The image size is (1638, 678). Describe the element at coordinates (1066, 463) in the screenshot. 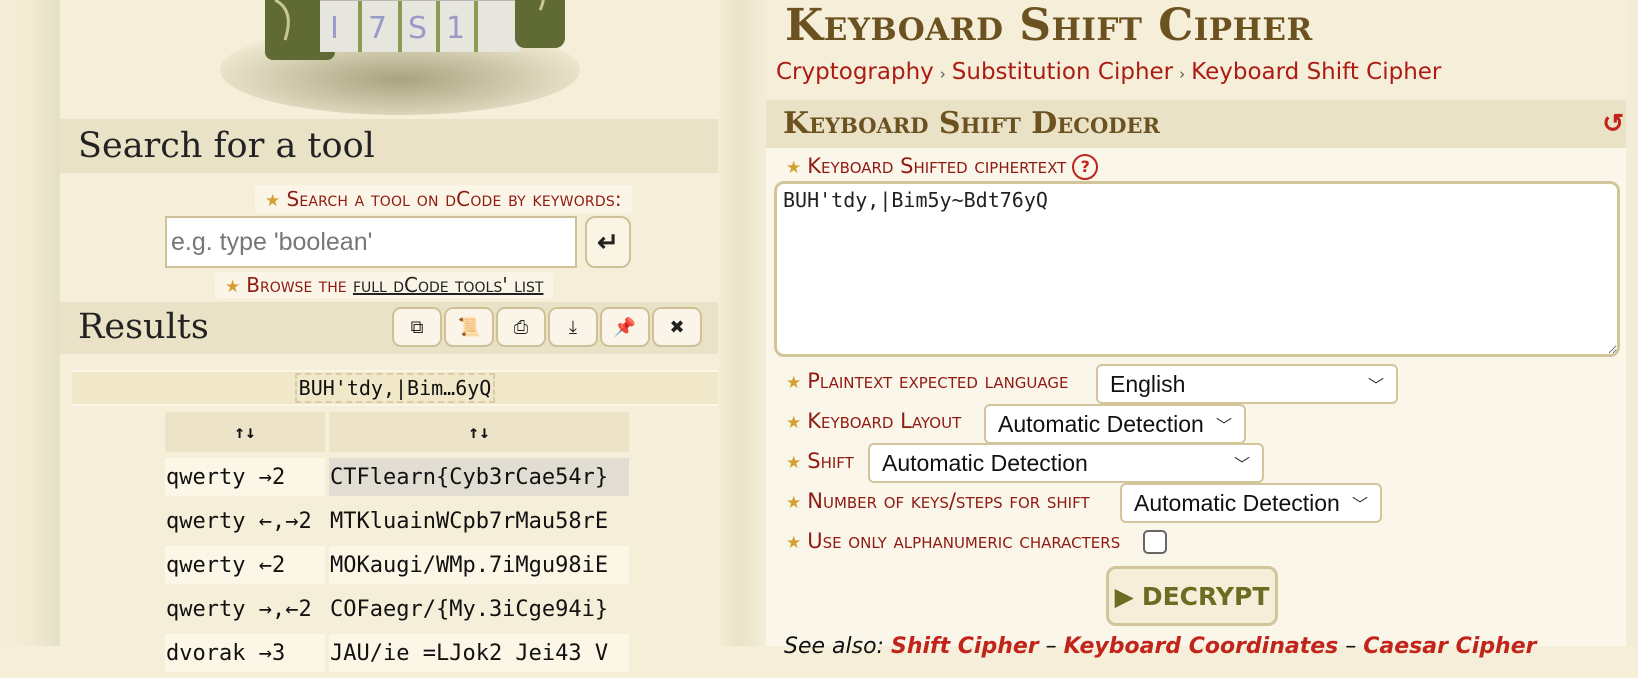

I see `shift-select: Automatic Detection ﹀` at that location.